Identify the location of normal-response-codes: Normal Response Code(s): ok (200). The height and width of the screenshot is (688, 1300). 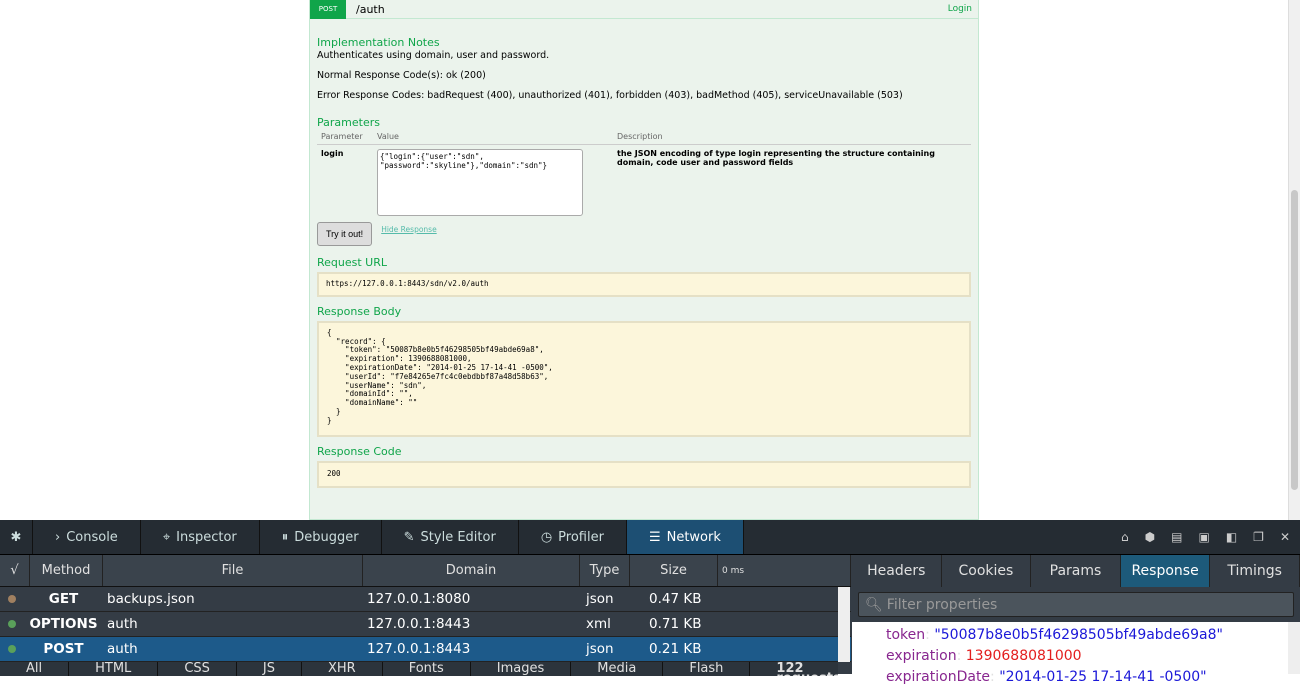
(401, 75).